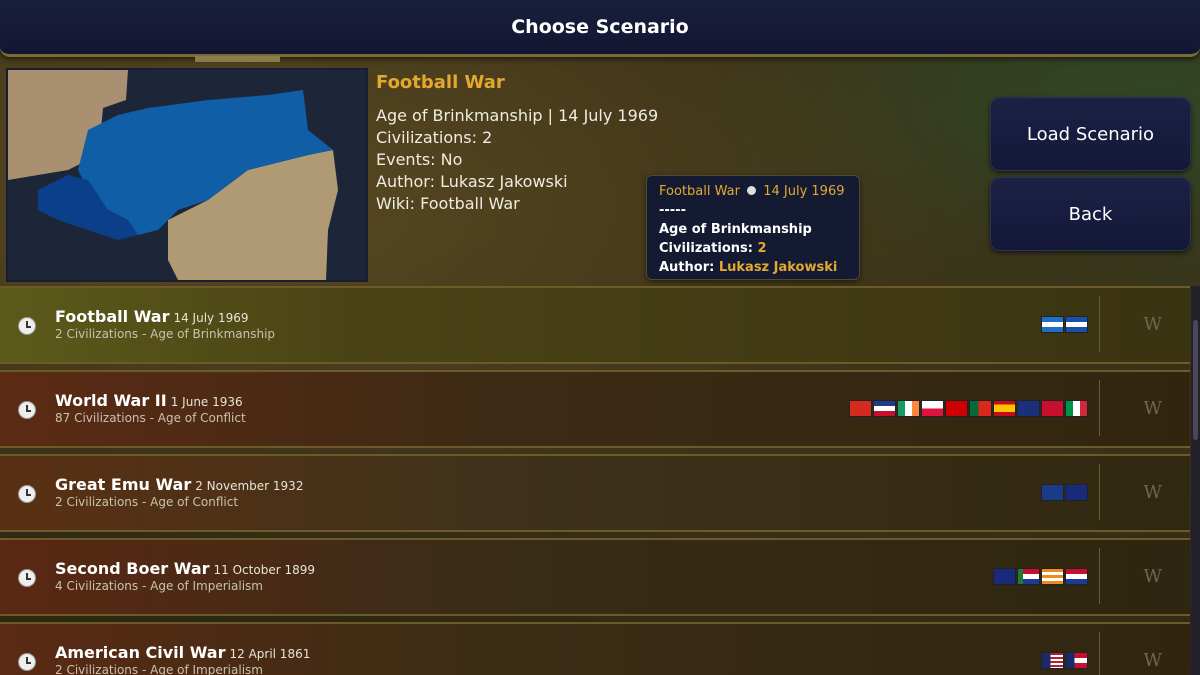 Image resolution: width=1200 pixels, height=675 pixels. What do you see at coordinates (708, 248) in the screenshot?
I see `tooltip-civs-label: Civilizations:` at bounding box center [708, 248].